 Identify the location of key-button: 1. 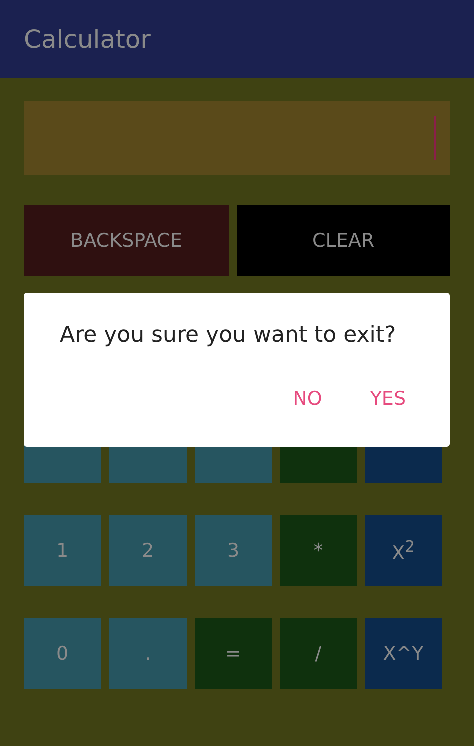
(62, 550).